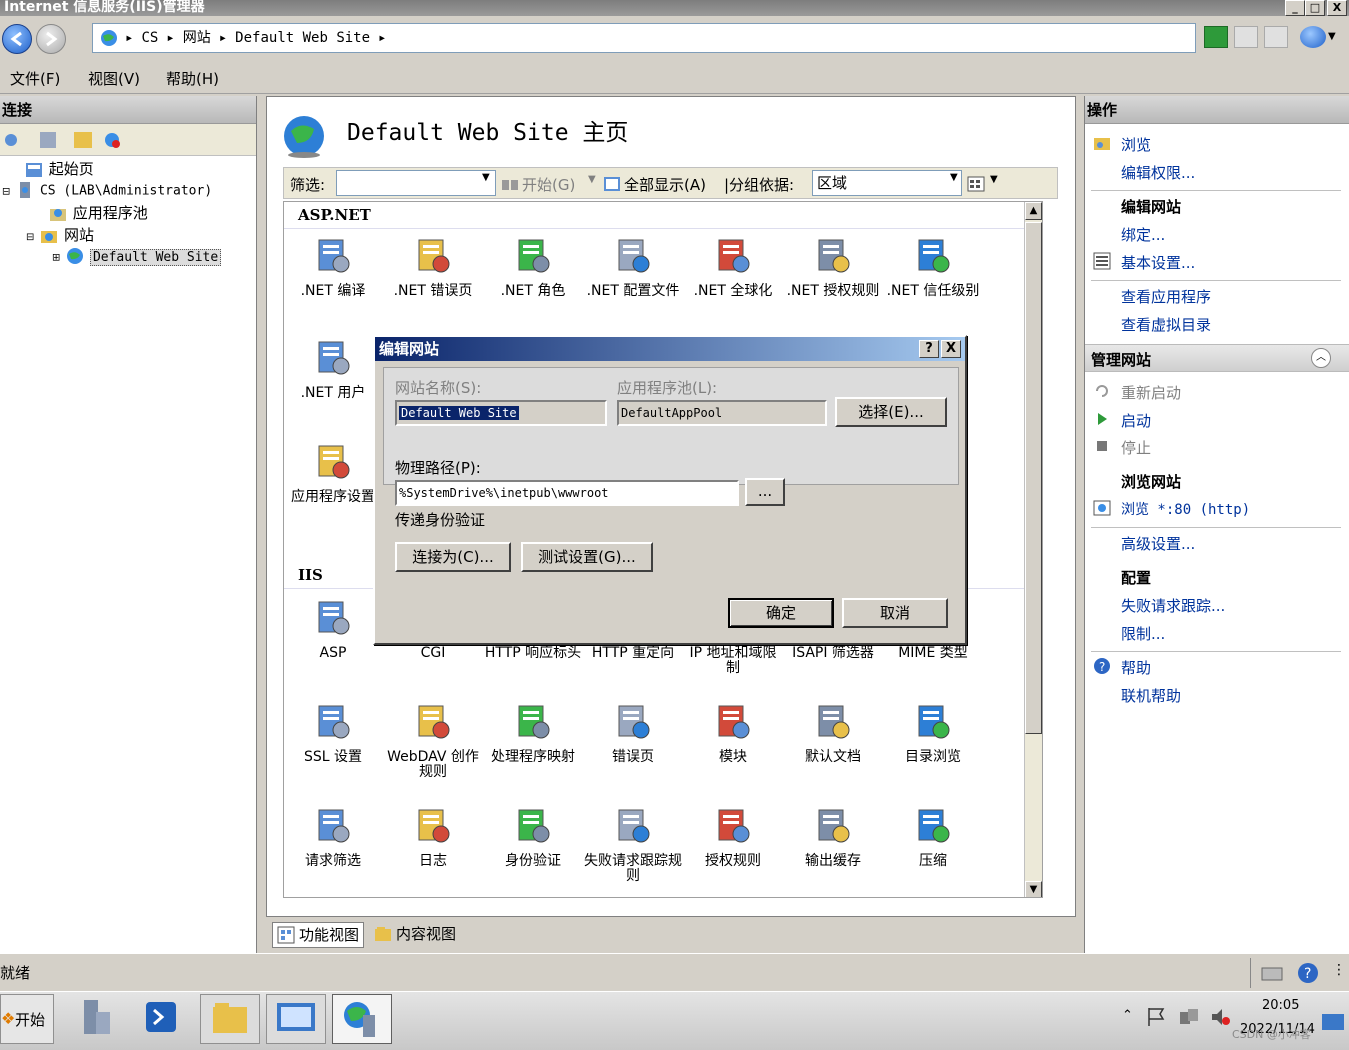  What do you see at coordinates (548, 184) in the screenshot?
I see `start-filter-button: 开始(G)` at bounding box center [548, 184].